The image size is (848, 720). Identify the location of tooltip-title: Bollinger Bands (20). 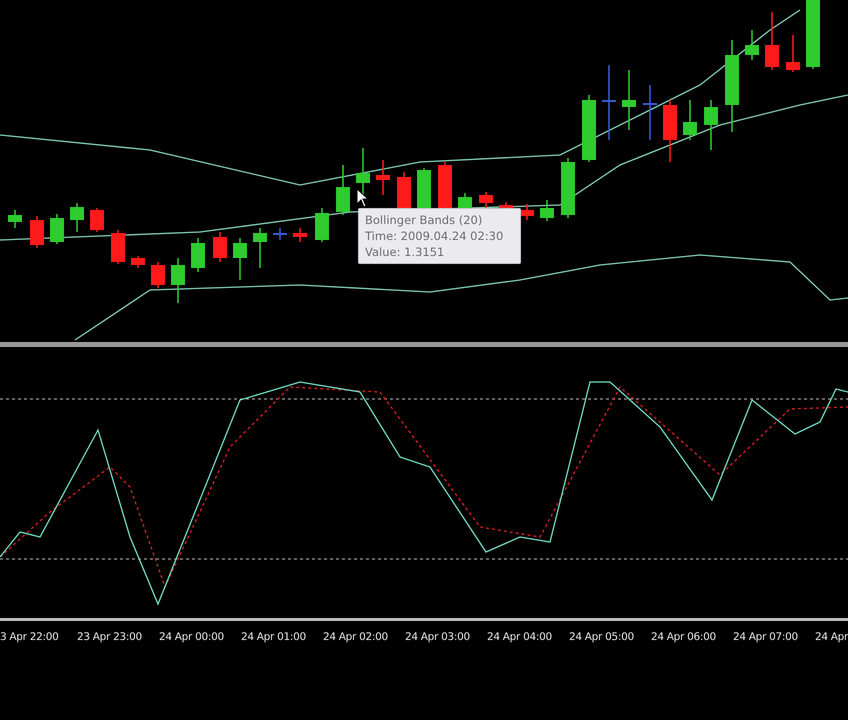
(424, 220).